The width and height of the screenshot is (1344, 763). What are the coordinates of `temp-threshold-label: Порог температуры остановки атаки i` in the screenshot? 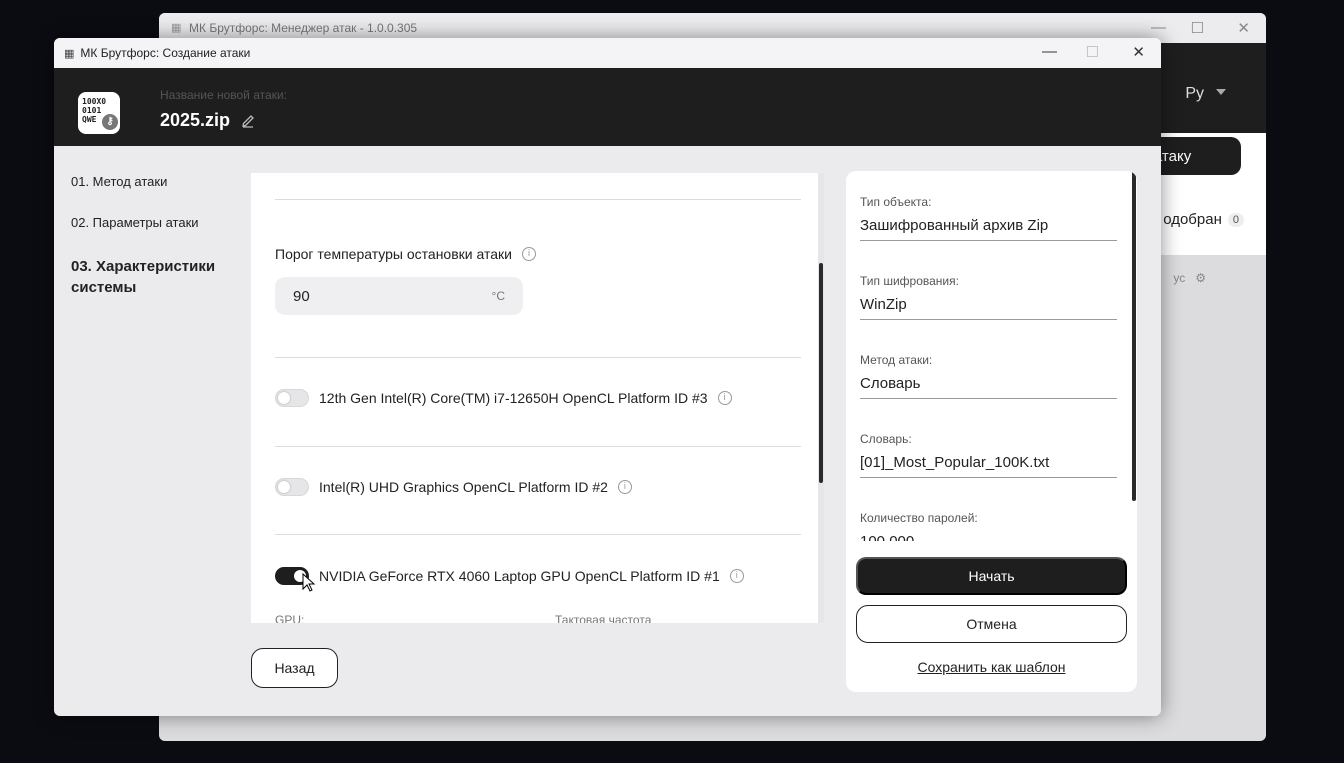 It's located at (405, 254).